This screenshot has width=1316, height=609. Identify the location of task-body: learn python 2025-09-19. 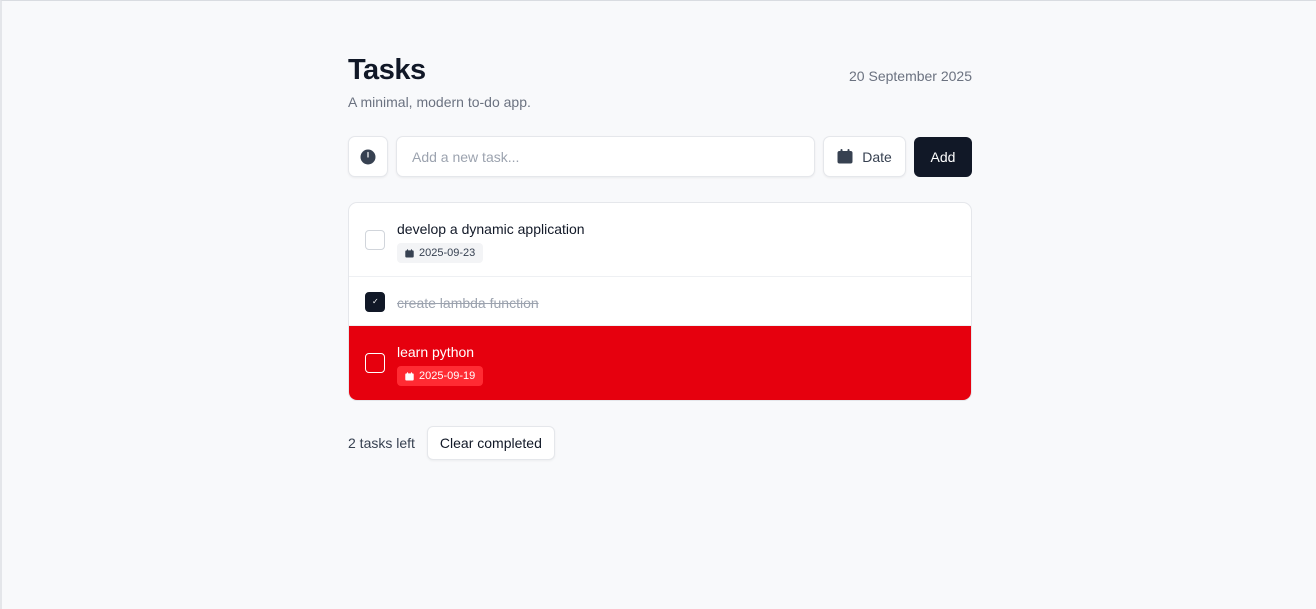
(440, 365).